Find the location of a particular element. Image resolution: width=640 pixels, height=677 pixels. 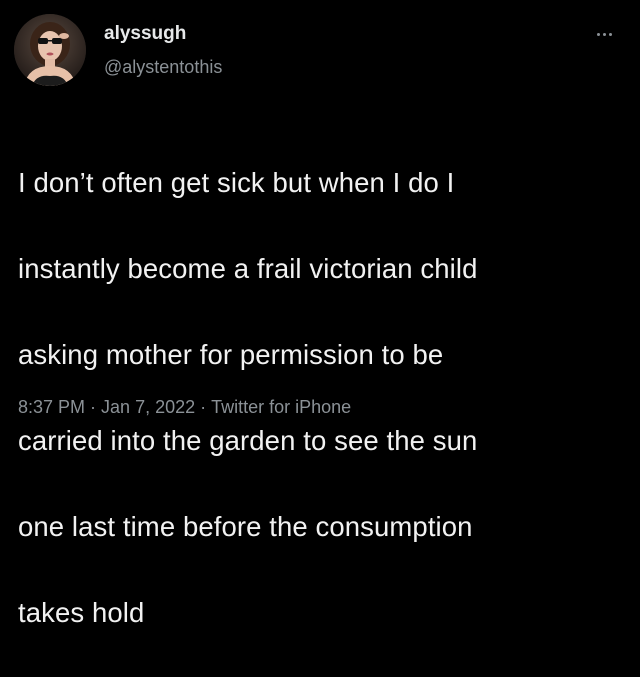

profile-photo-icon is located at coordinates (50, 50).